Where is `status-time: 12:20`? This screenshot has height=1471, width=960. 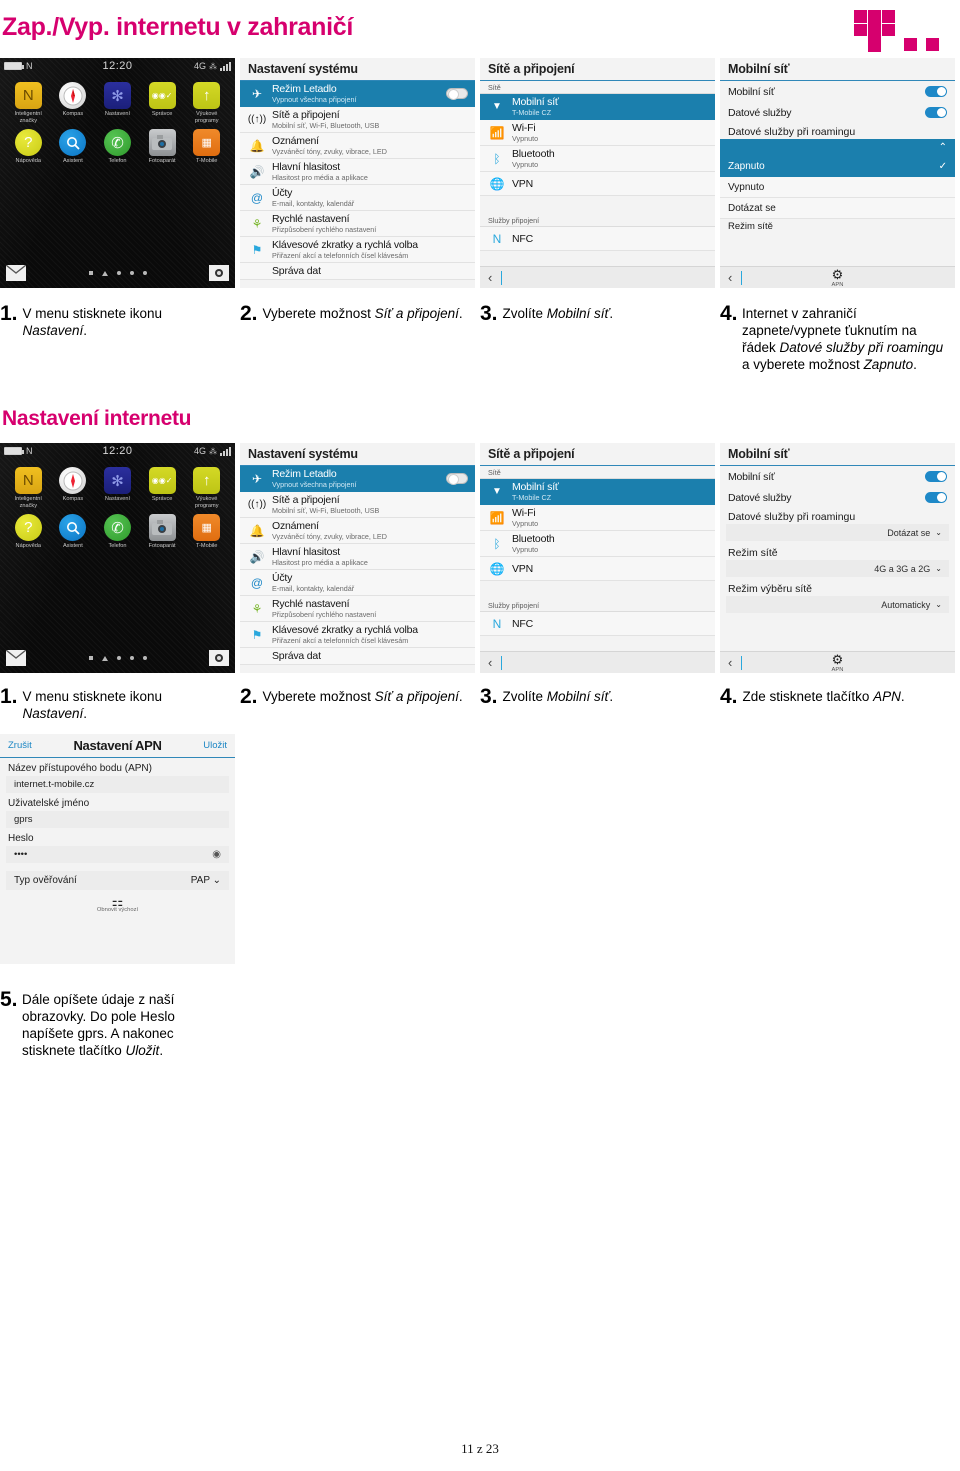
status-time: 12:20 is located at coordinates (117, 66).